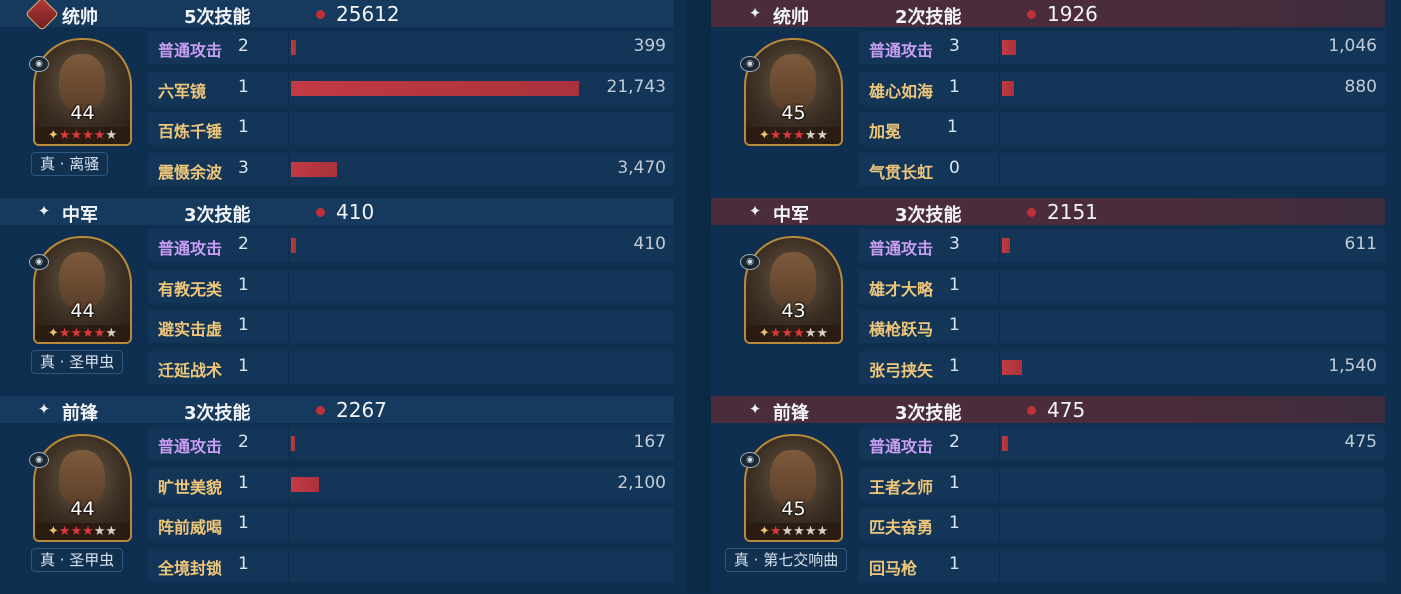  I want to click on role-label: 中军, so click(80, 215).